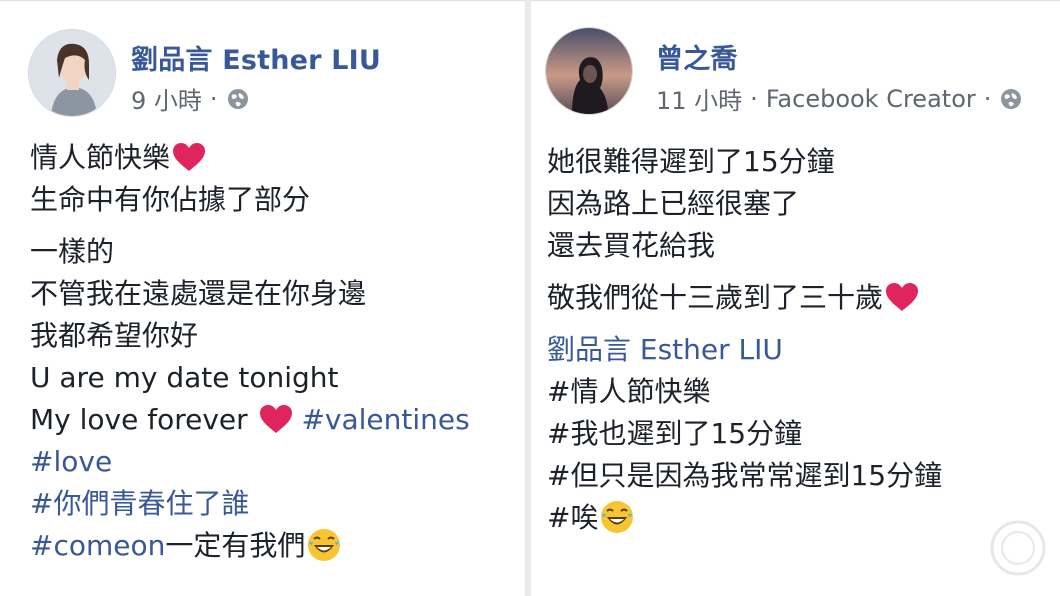  Describe the element at coordinates (803, 350) in the screenshot. I see `mention-link: 劉品言 Esther LIU` at that location.